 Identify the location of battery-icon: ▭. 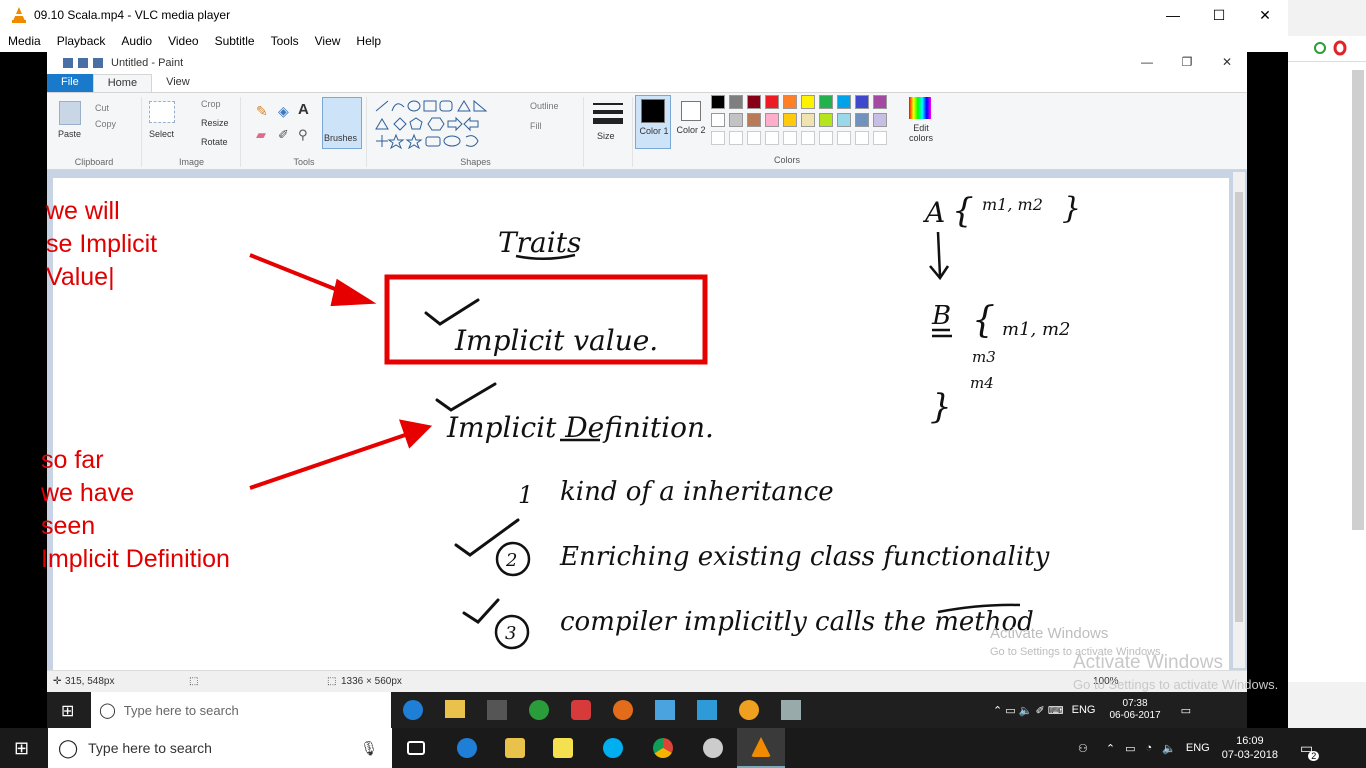
(1130, 748).